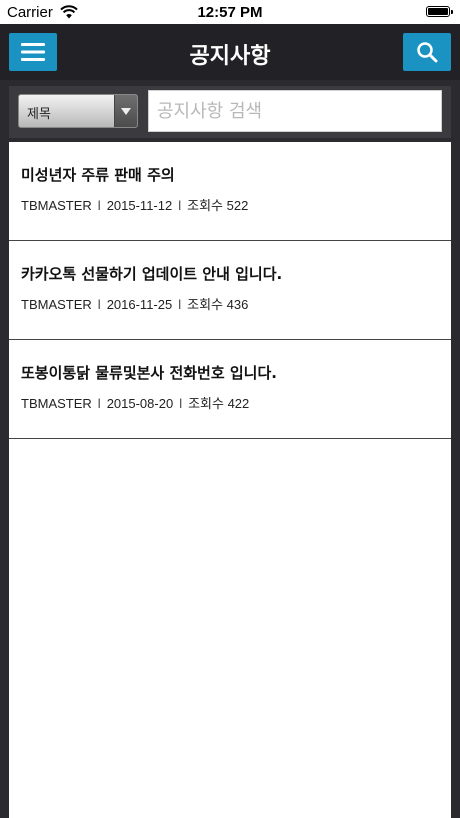  Describe the element at coordinates (149, 373) in the screenshot. I see `notice-title: 또봉이통닭 물류및본사 전화번호 입니다.` at that location.